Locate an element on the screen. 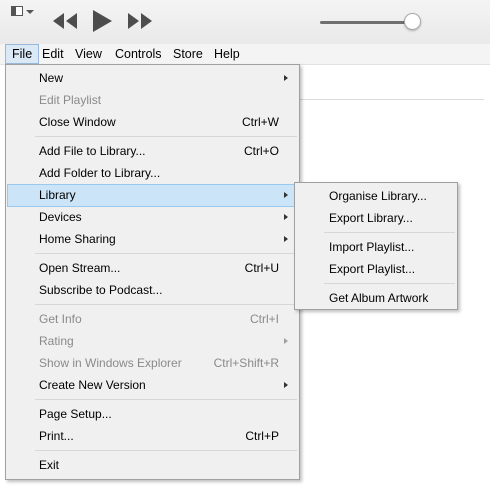 The image size is (490, 488). volume-slider-track is located at coordinates (367, 22).